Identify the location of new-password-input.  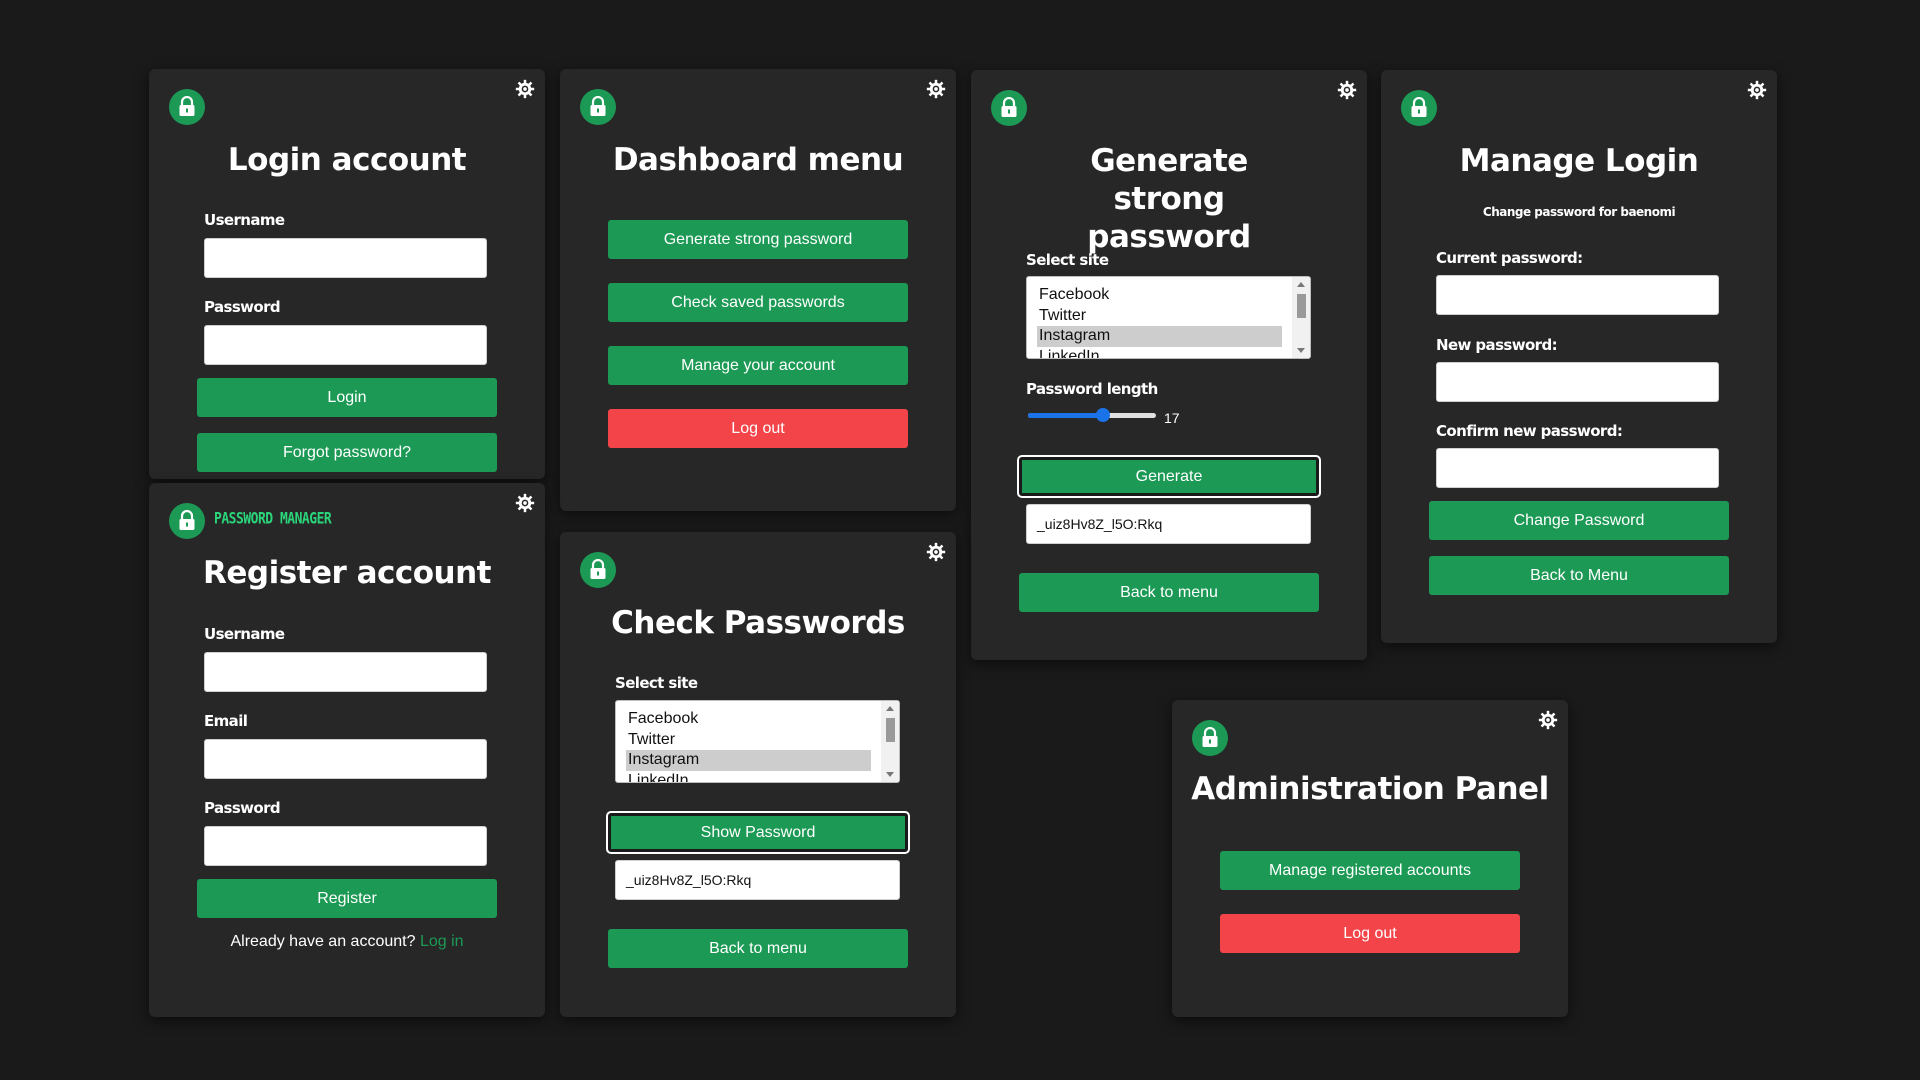
(1577, 382).